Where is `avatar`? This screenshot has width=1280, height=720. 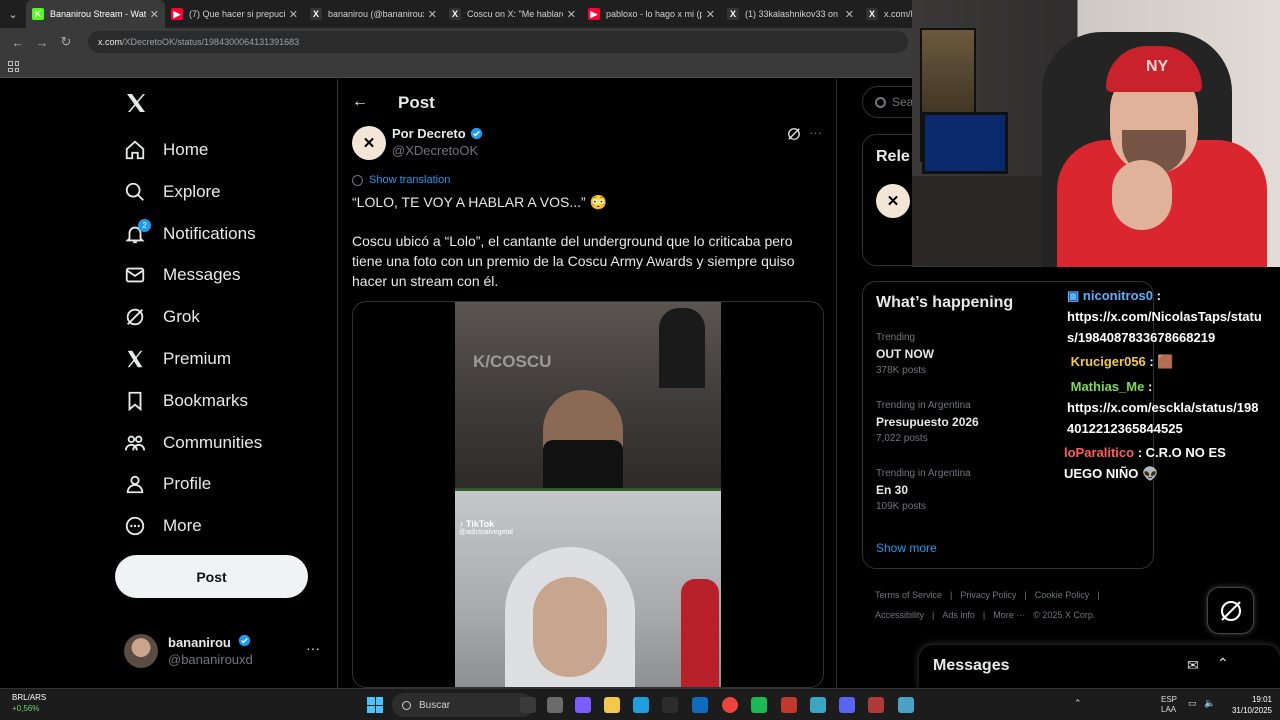 avatar is located at coordinates (141, 651).